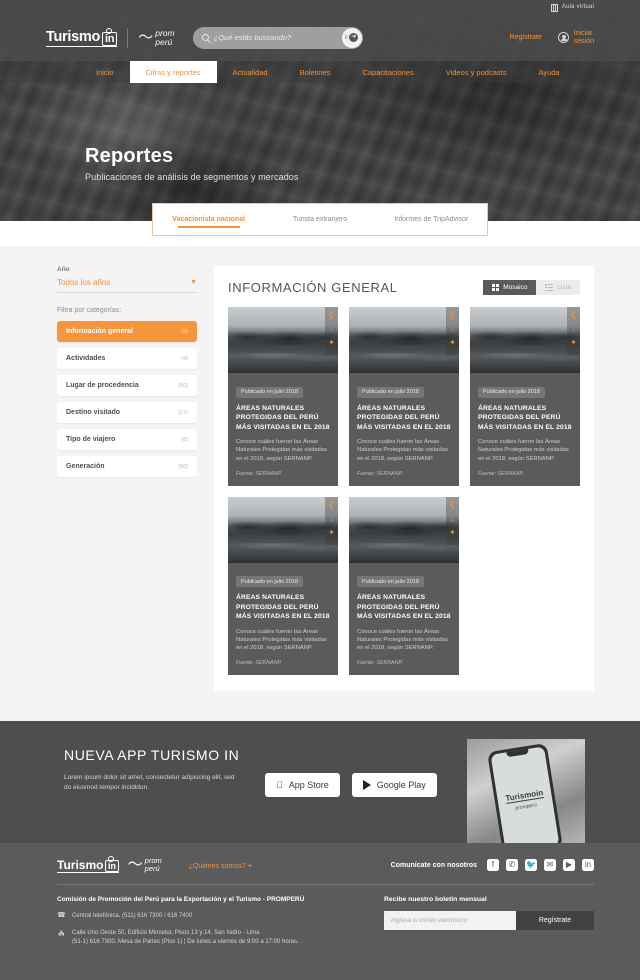  I want to click on search-bar: ir ➜, so click(277, 37).